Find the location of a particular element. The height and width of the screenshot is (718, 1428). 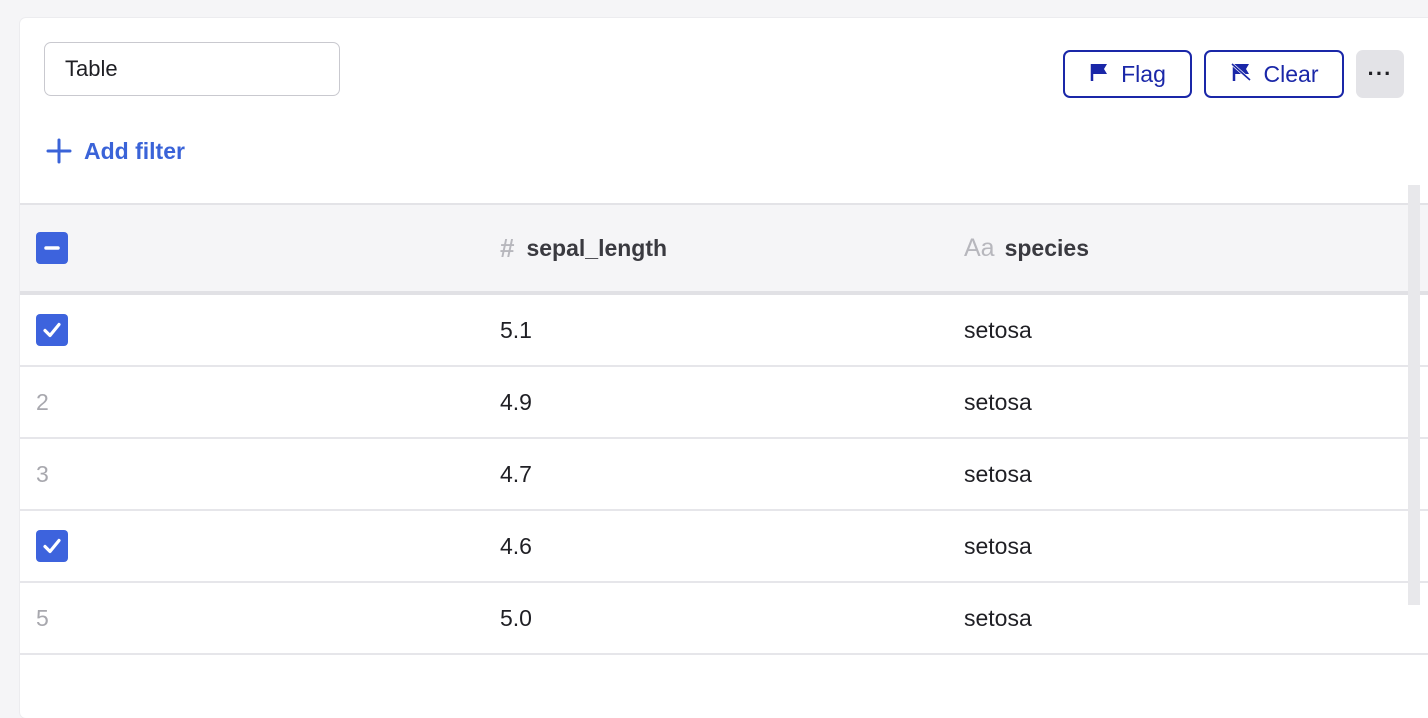

header-select-cell is located at coordinates (52, 248).